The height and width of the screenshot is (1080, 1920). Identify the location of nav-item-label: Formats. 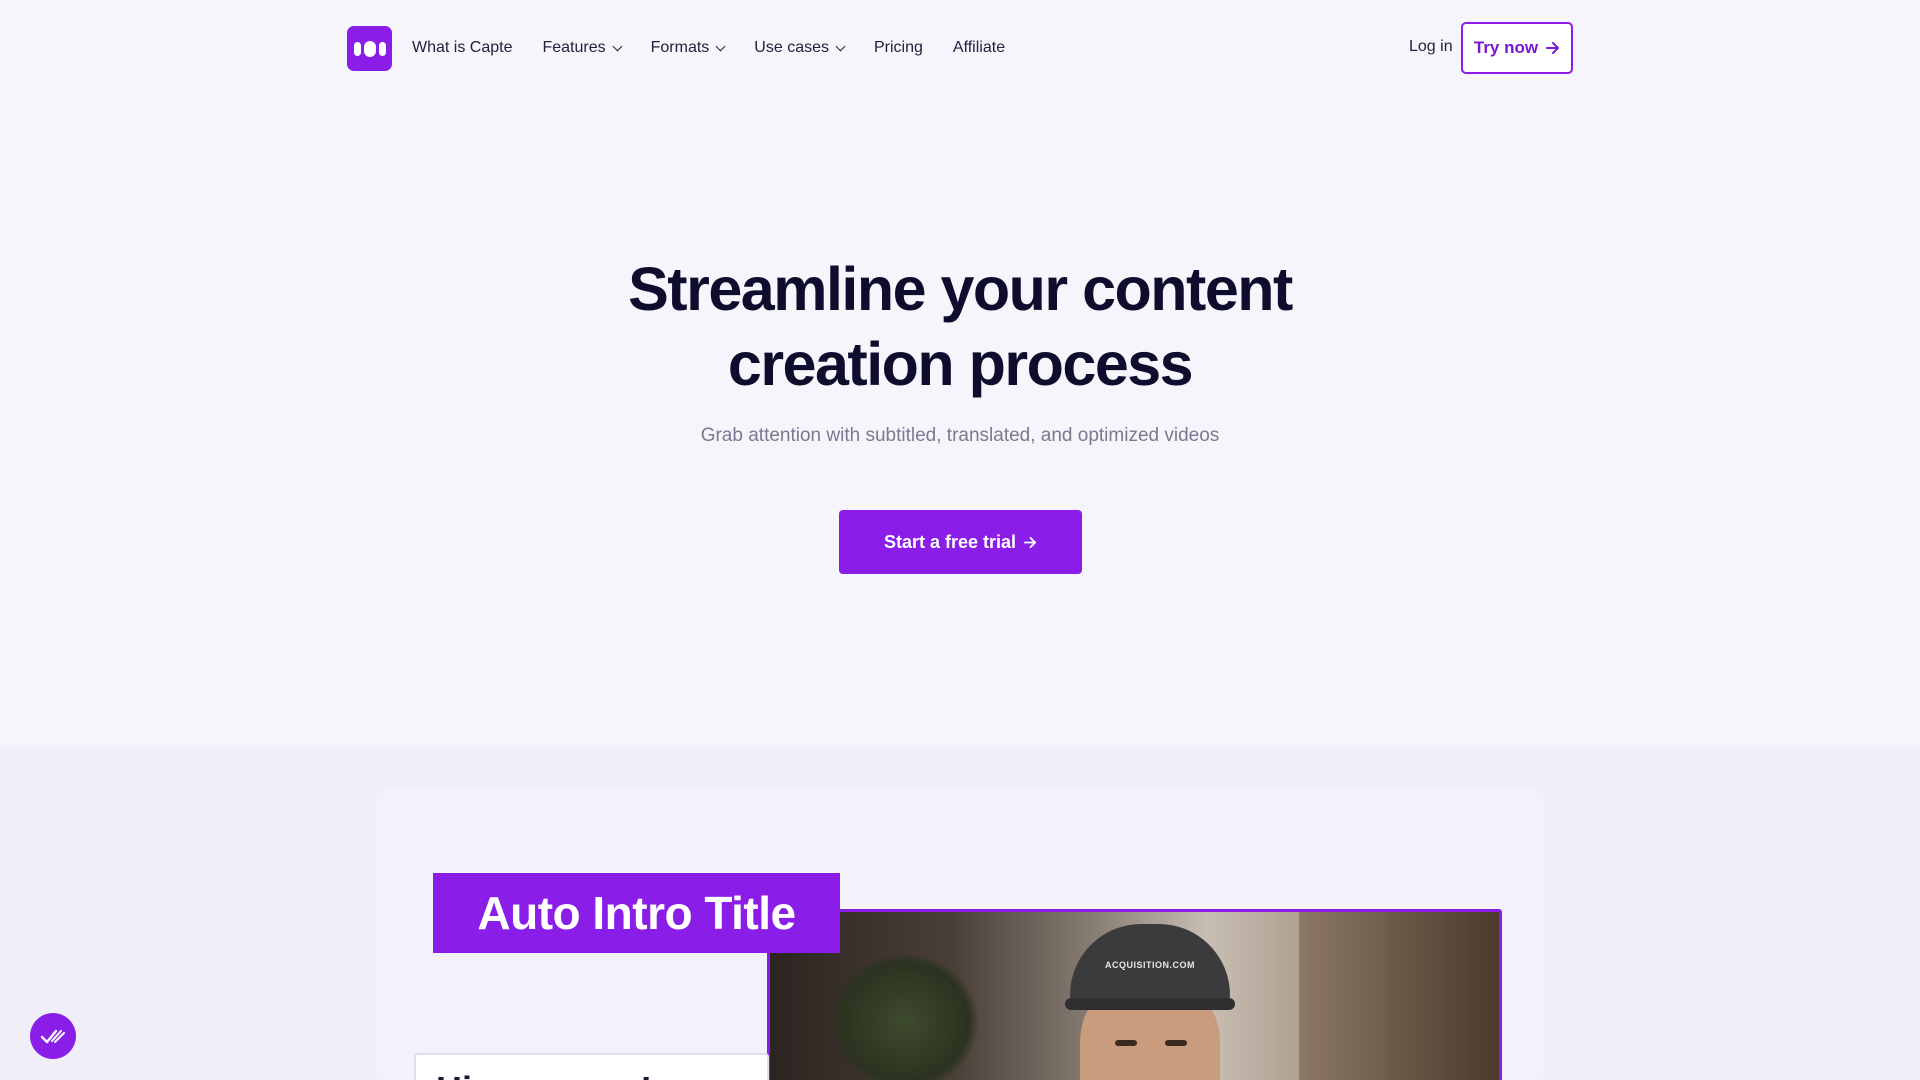
(680, 47).